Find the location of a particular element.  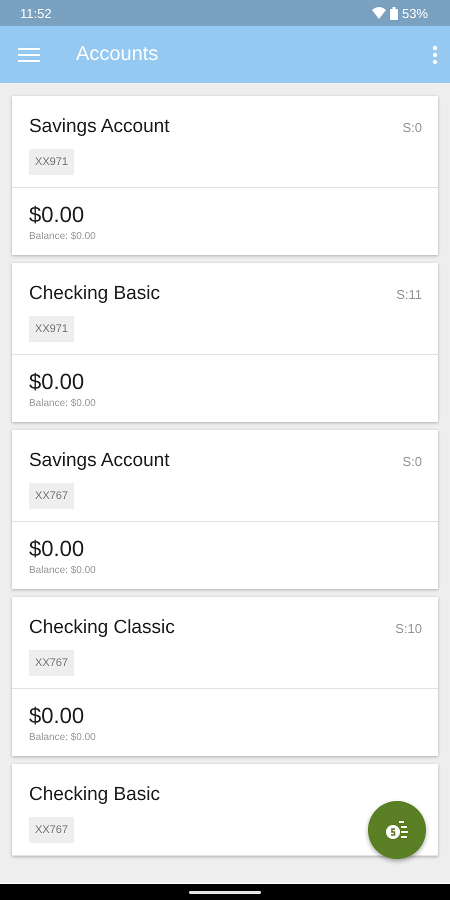

account-card: Checking Basic XX767 is located at coordinates (225, 810).